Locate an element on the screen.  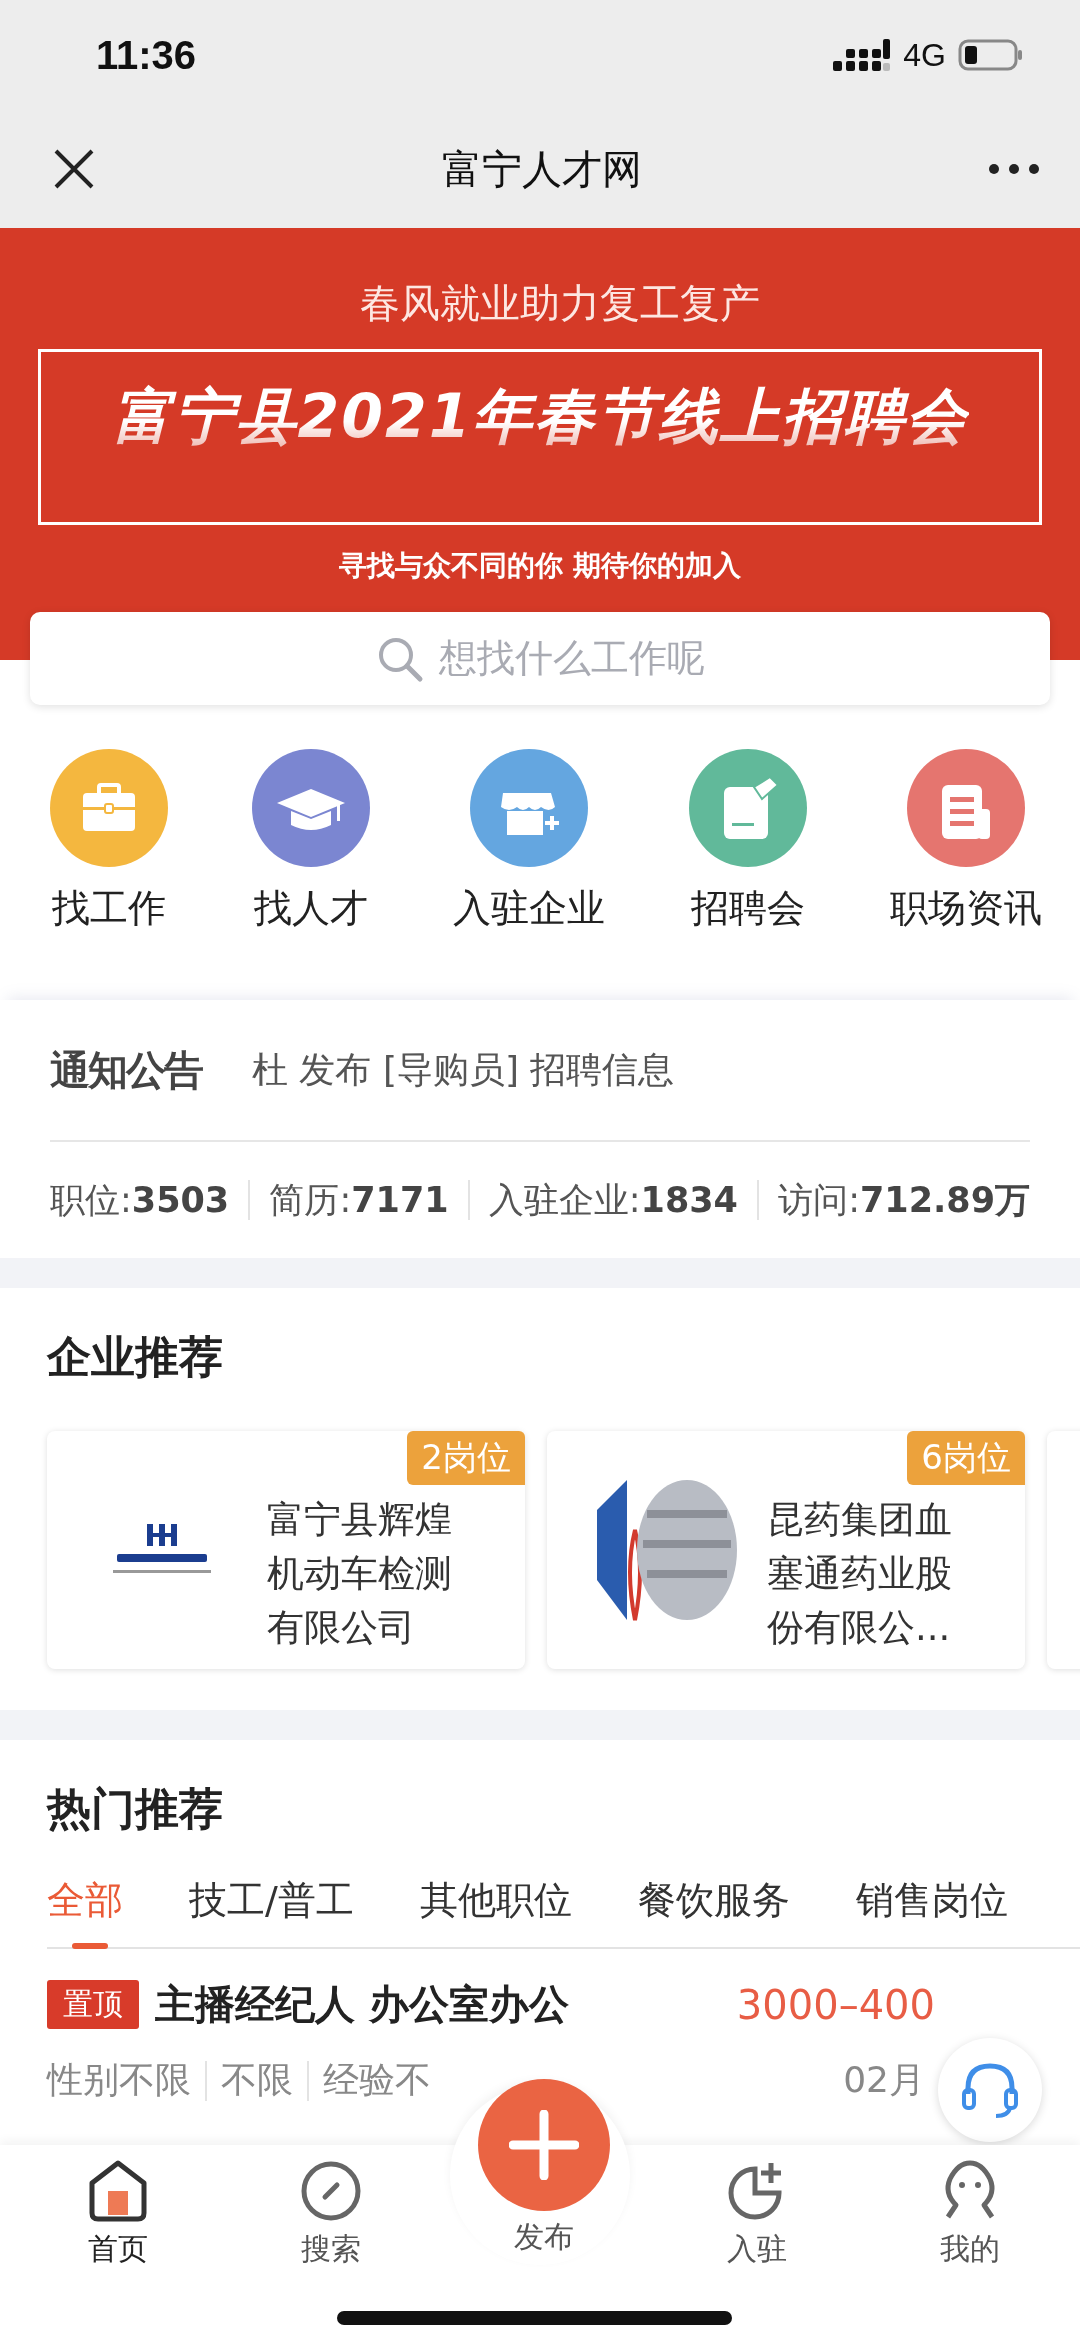
tab-bar-item: 入驻 is located at coordinates (757, 2241).